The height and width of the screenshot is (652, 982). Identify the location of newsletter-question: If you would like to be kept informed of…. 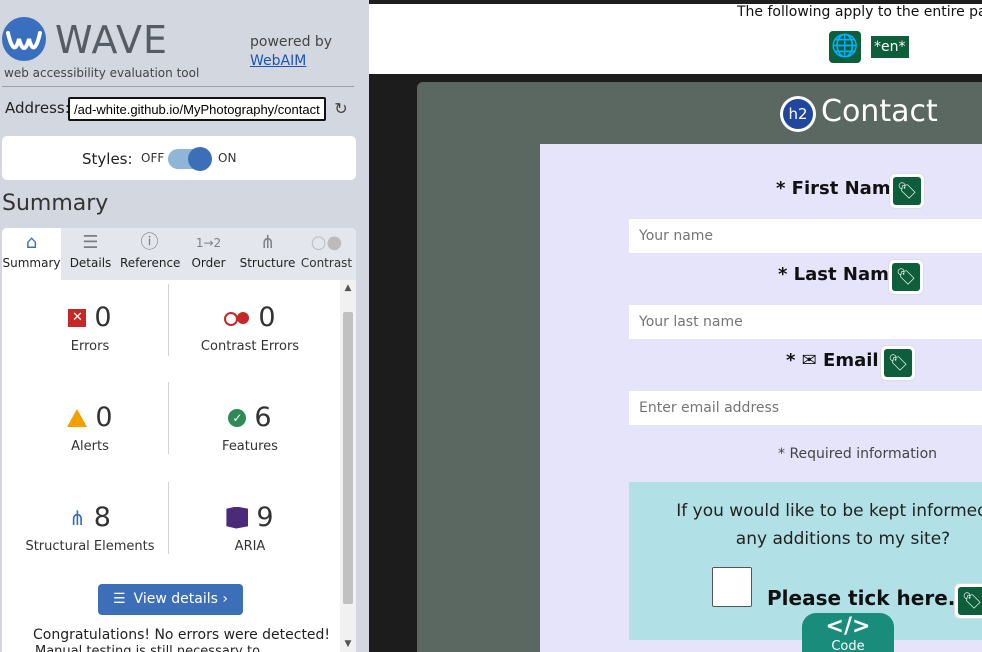
(829, 525).